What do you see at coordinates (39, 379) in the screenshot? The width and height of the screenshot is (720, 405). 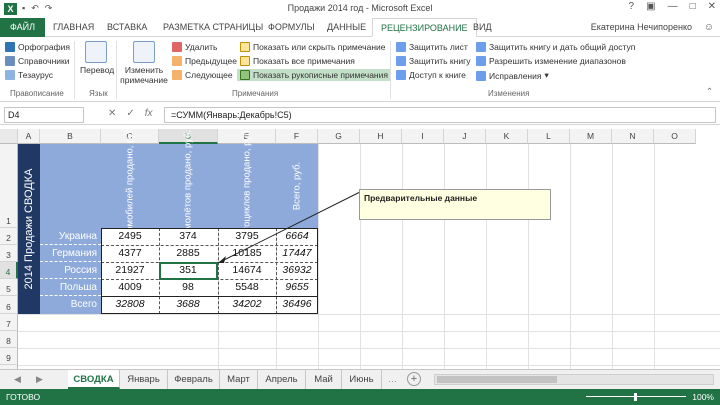 I see `scroll-right-icon: ▶` at bounding box center [39, 379].